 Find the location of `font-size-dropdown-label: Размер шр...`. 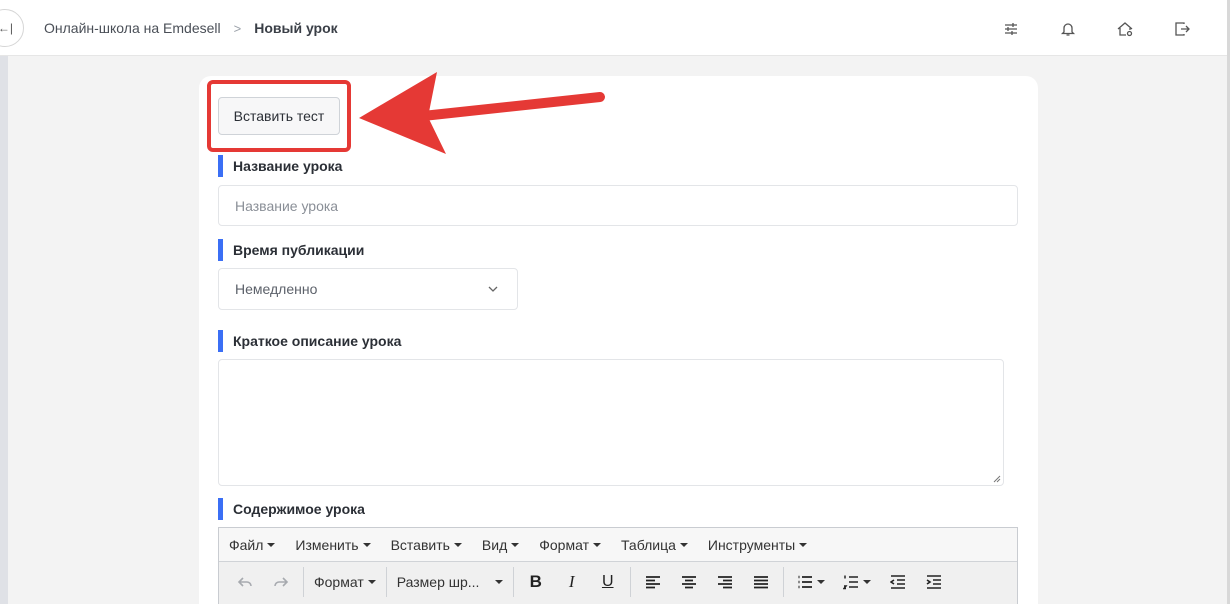

font-size-dropdown-label: Размер шр... is located at coordinates (438, 582).